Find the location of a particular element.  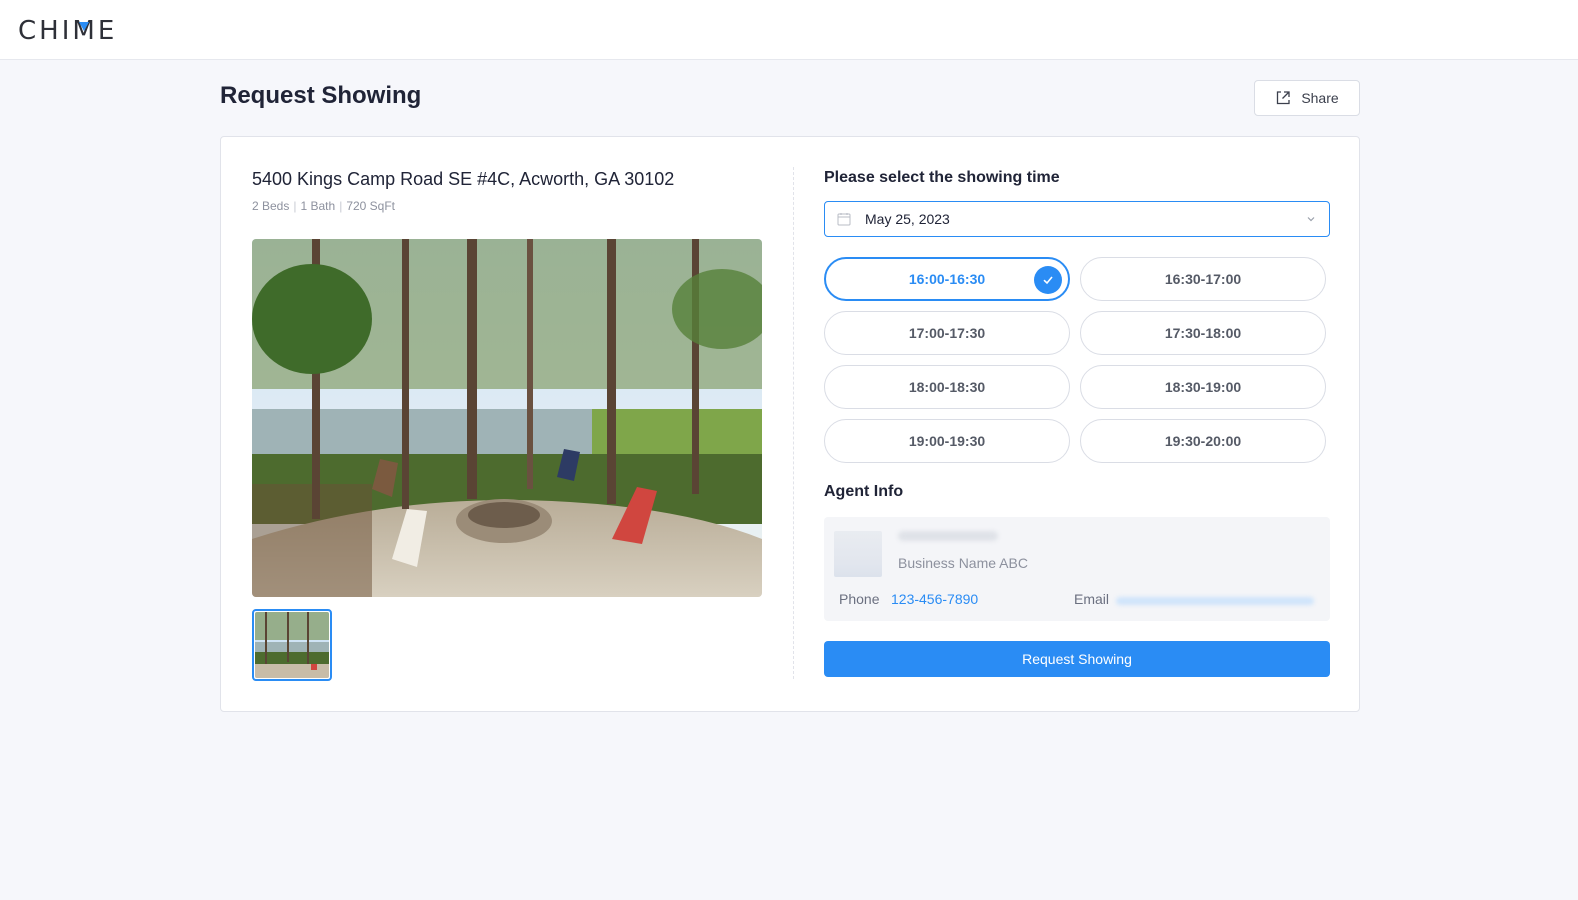

beds-count: 2 Beds is located at coordinates (271, 206).